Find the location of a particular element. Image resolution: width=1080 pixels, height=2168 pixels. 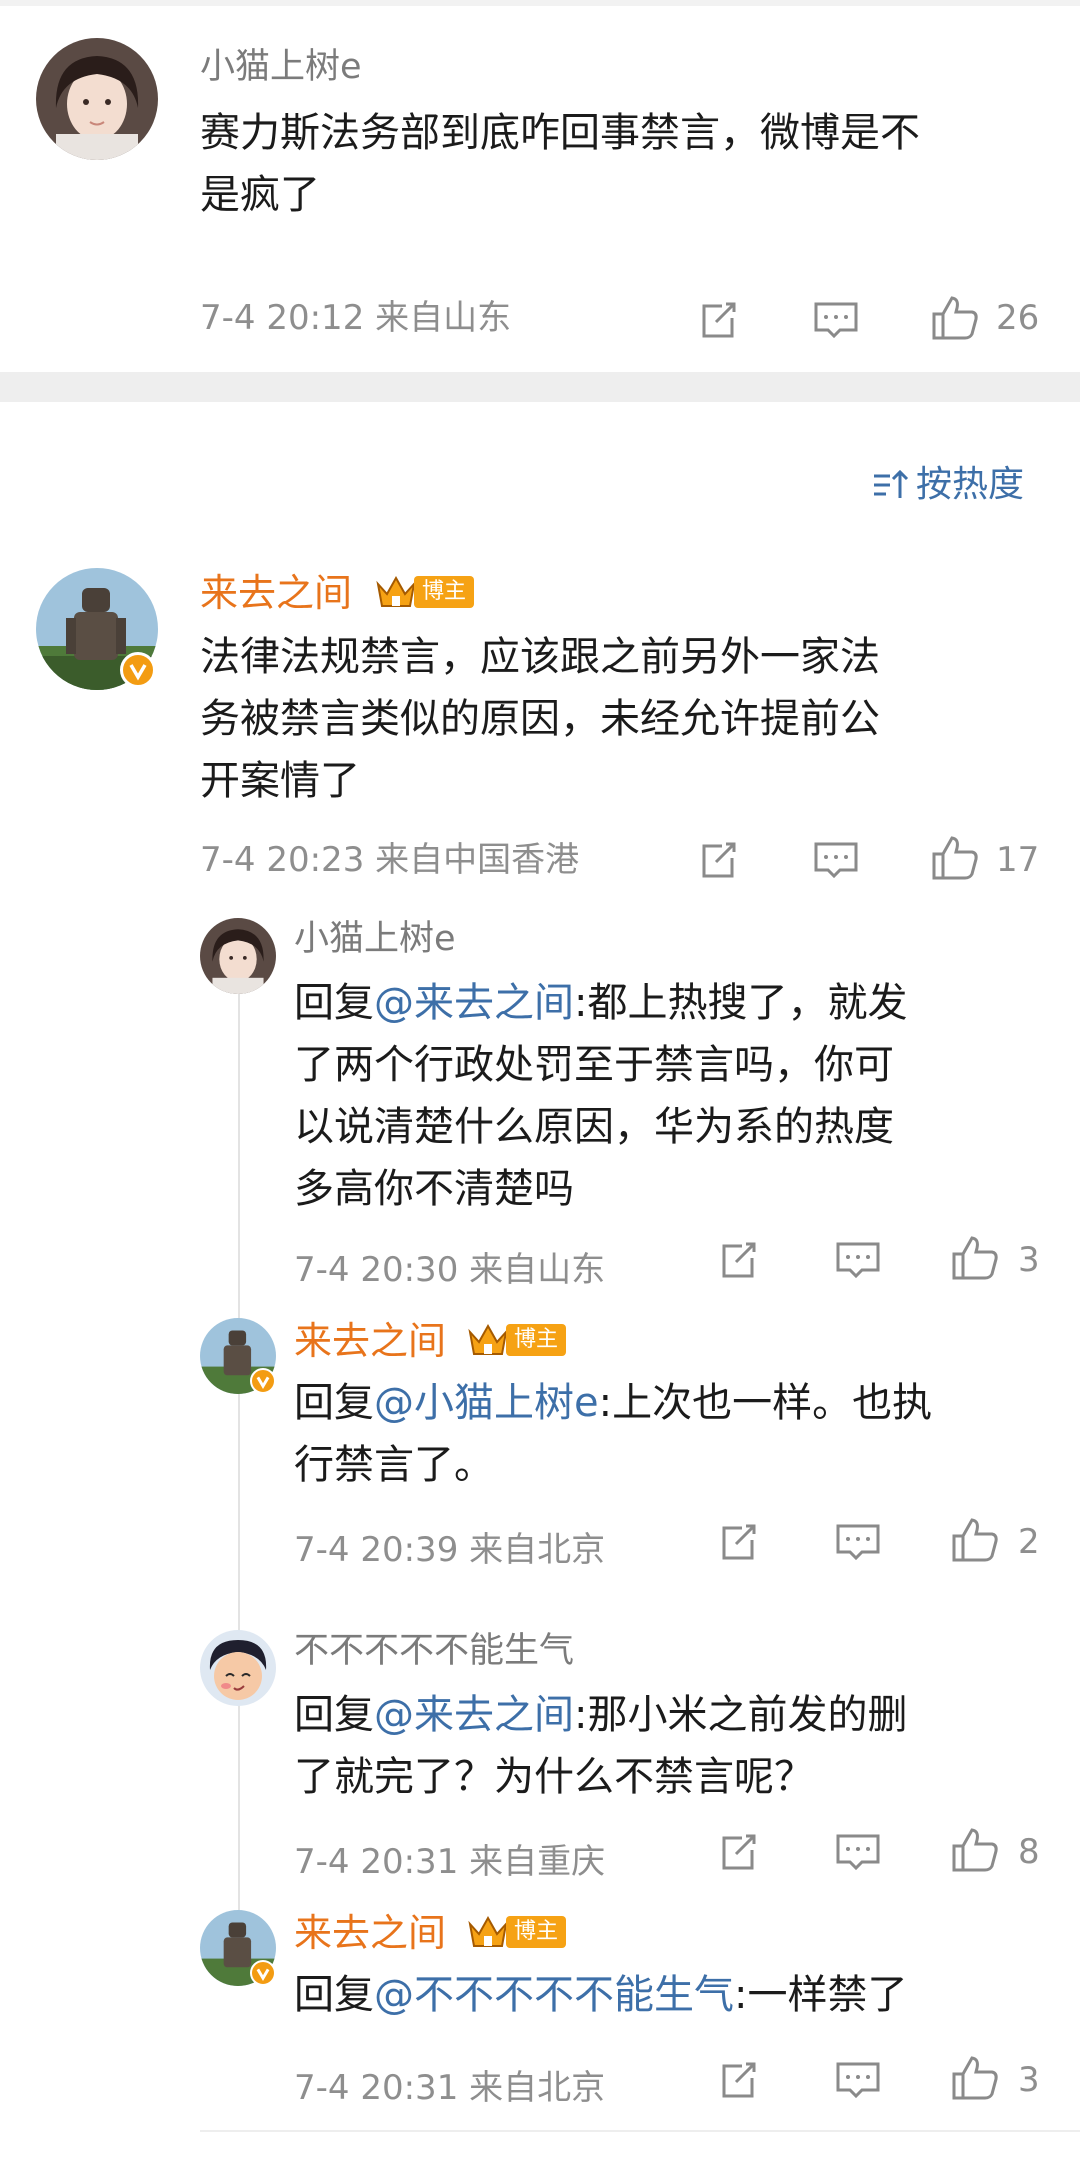

comment-meta: 7-4 20:12 来自山东 is located at coordinates (356, 318).